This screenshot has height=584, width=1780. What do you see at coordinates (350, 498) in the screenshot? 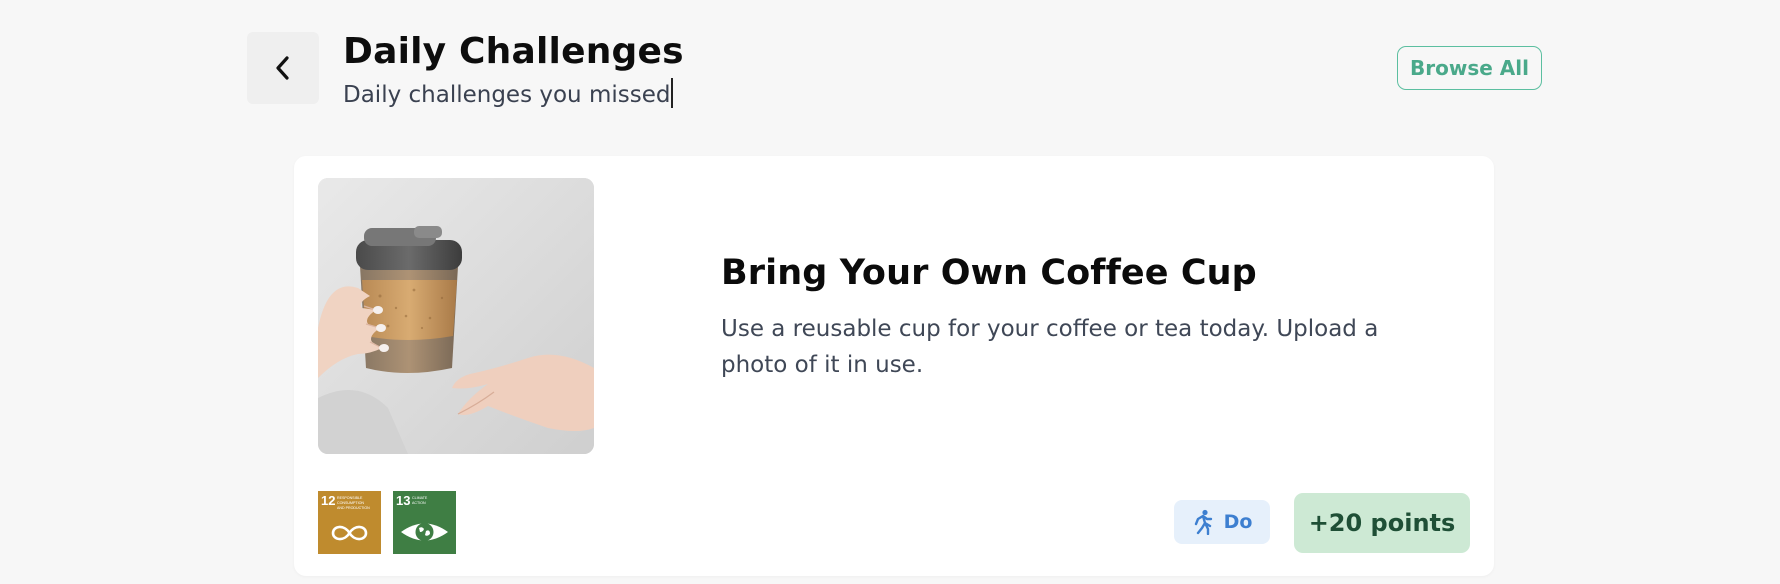
I see `sdg-12-label-1: RESPONSIBLE` at bounding box center [350, 498].